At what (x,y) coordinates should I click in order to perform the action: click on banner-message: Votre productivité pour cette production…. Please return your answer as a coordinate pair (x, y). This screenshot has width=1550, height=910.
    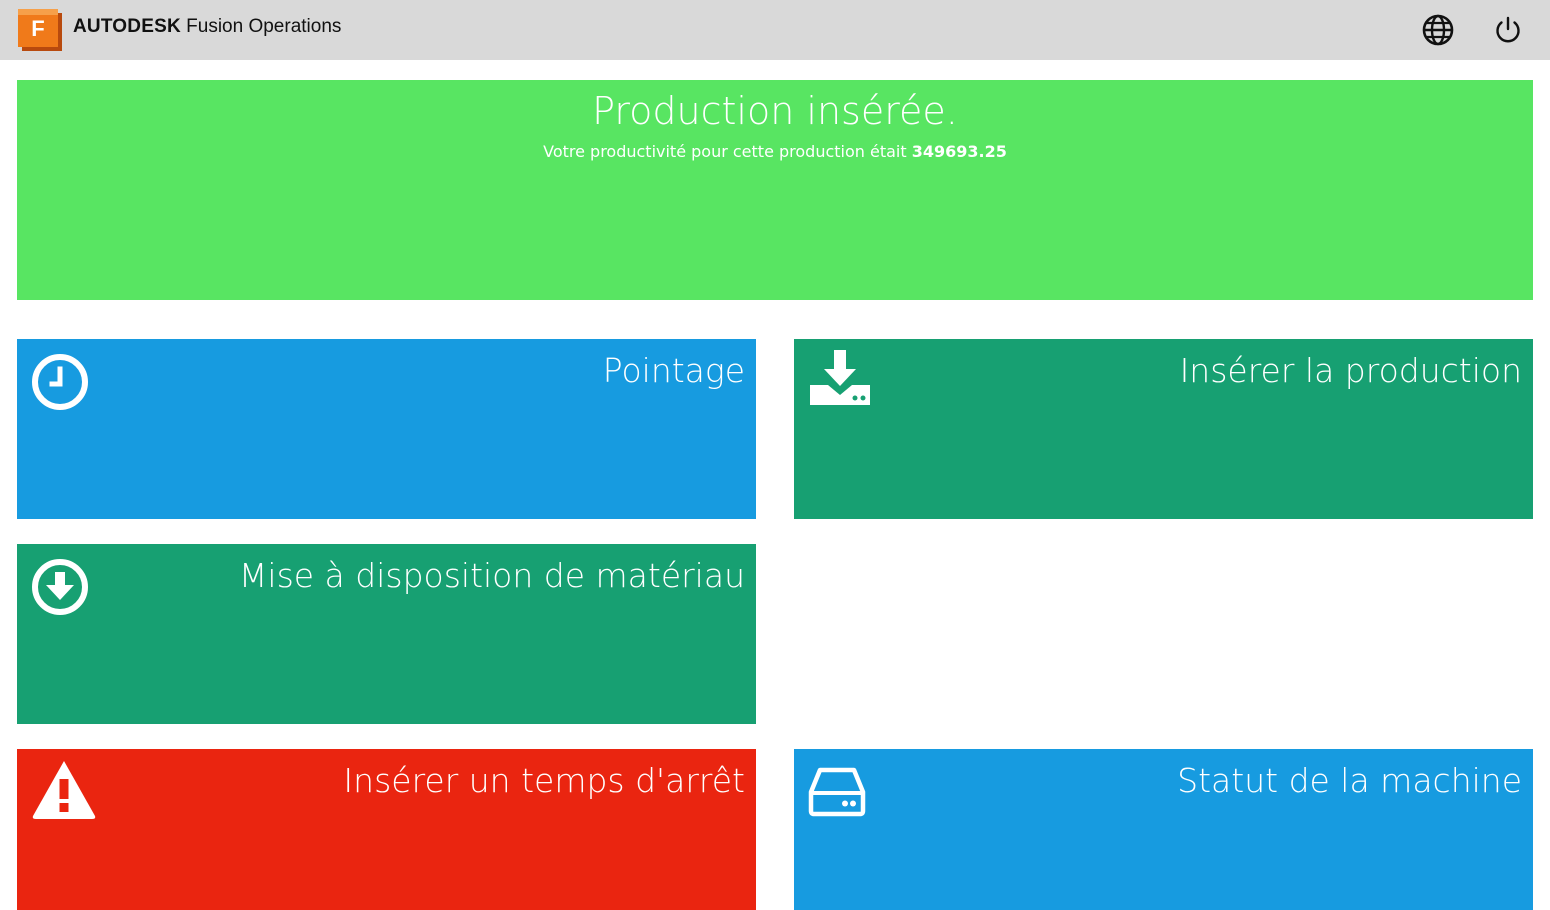
    Looking at the image, I should click on (775, 152).